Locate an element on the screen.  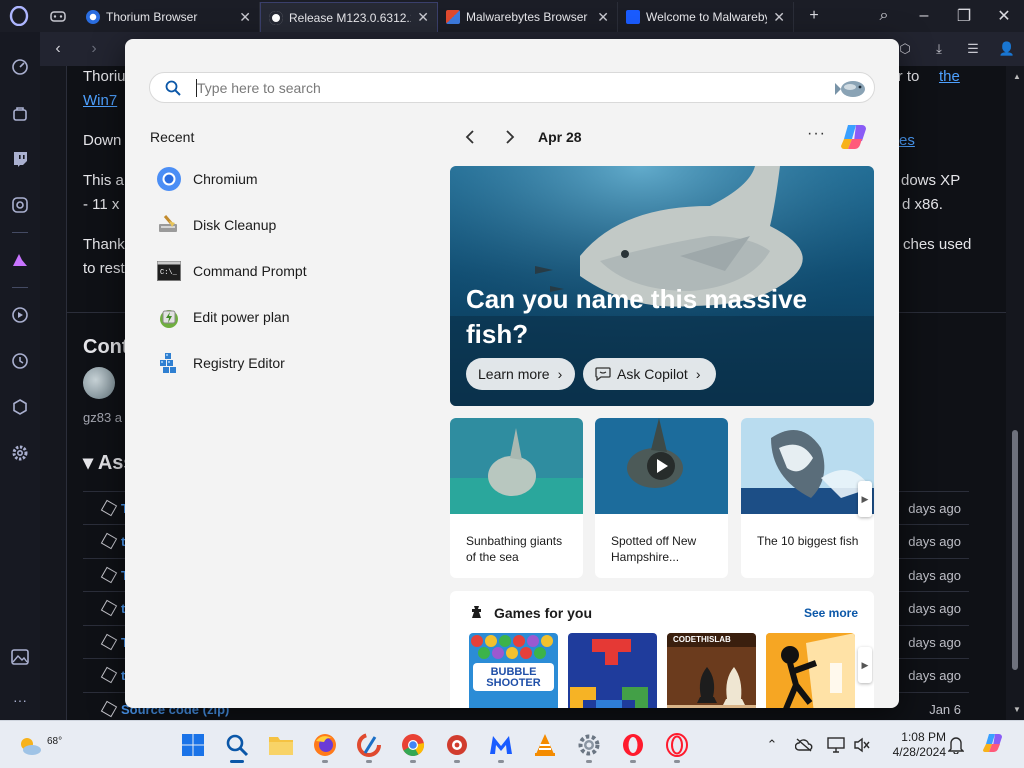
file-explorer-button is located at coordinates (281, 745).